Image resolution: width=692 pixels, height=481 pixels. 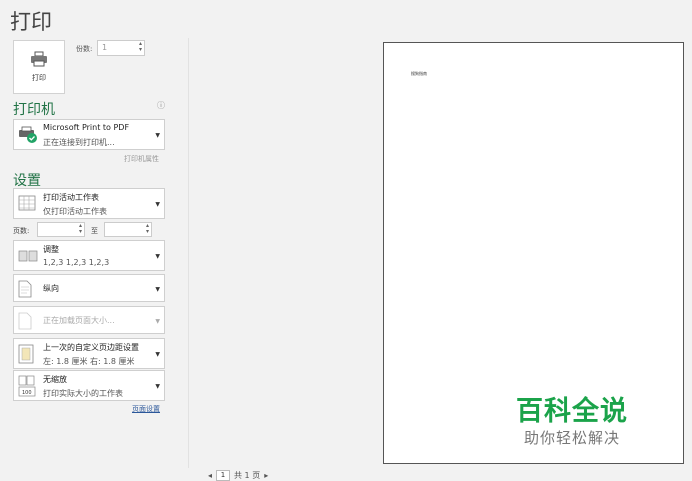 I want to click on print-scope-dropdown: 打印活动工作表 仅打印活动工作表 ▼, so click(x=89, y=203).